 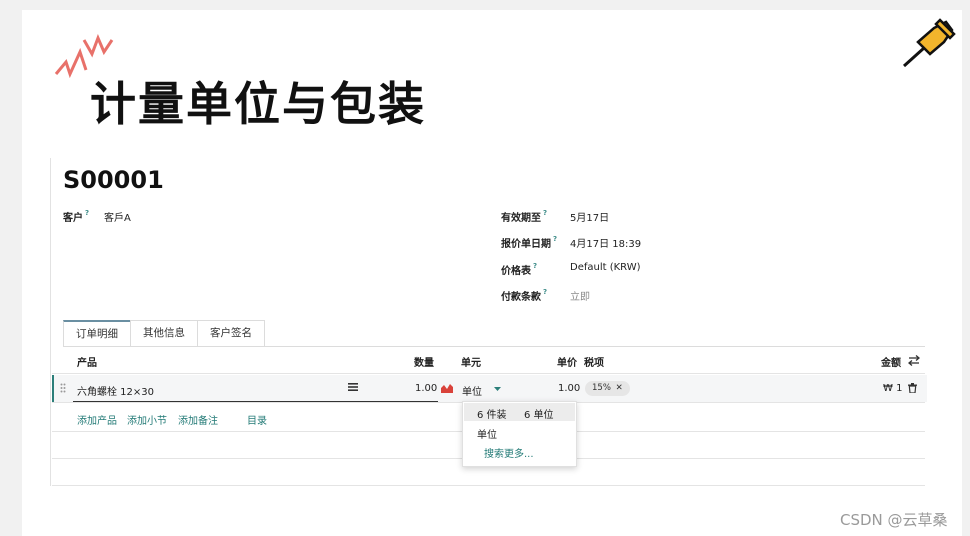 I want to click on column-header-product: 产品, so click(x=87, y=361).